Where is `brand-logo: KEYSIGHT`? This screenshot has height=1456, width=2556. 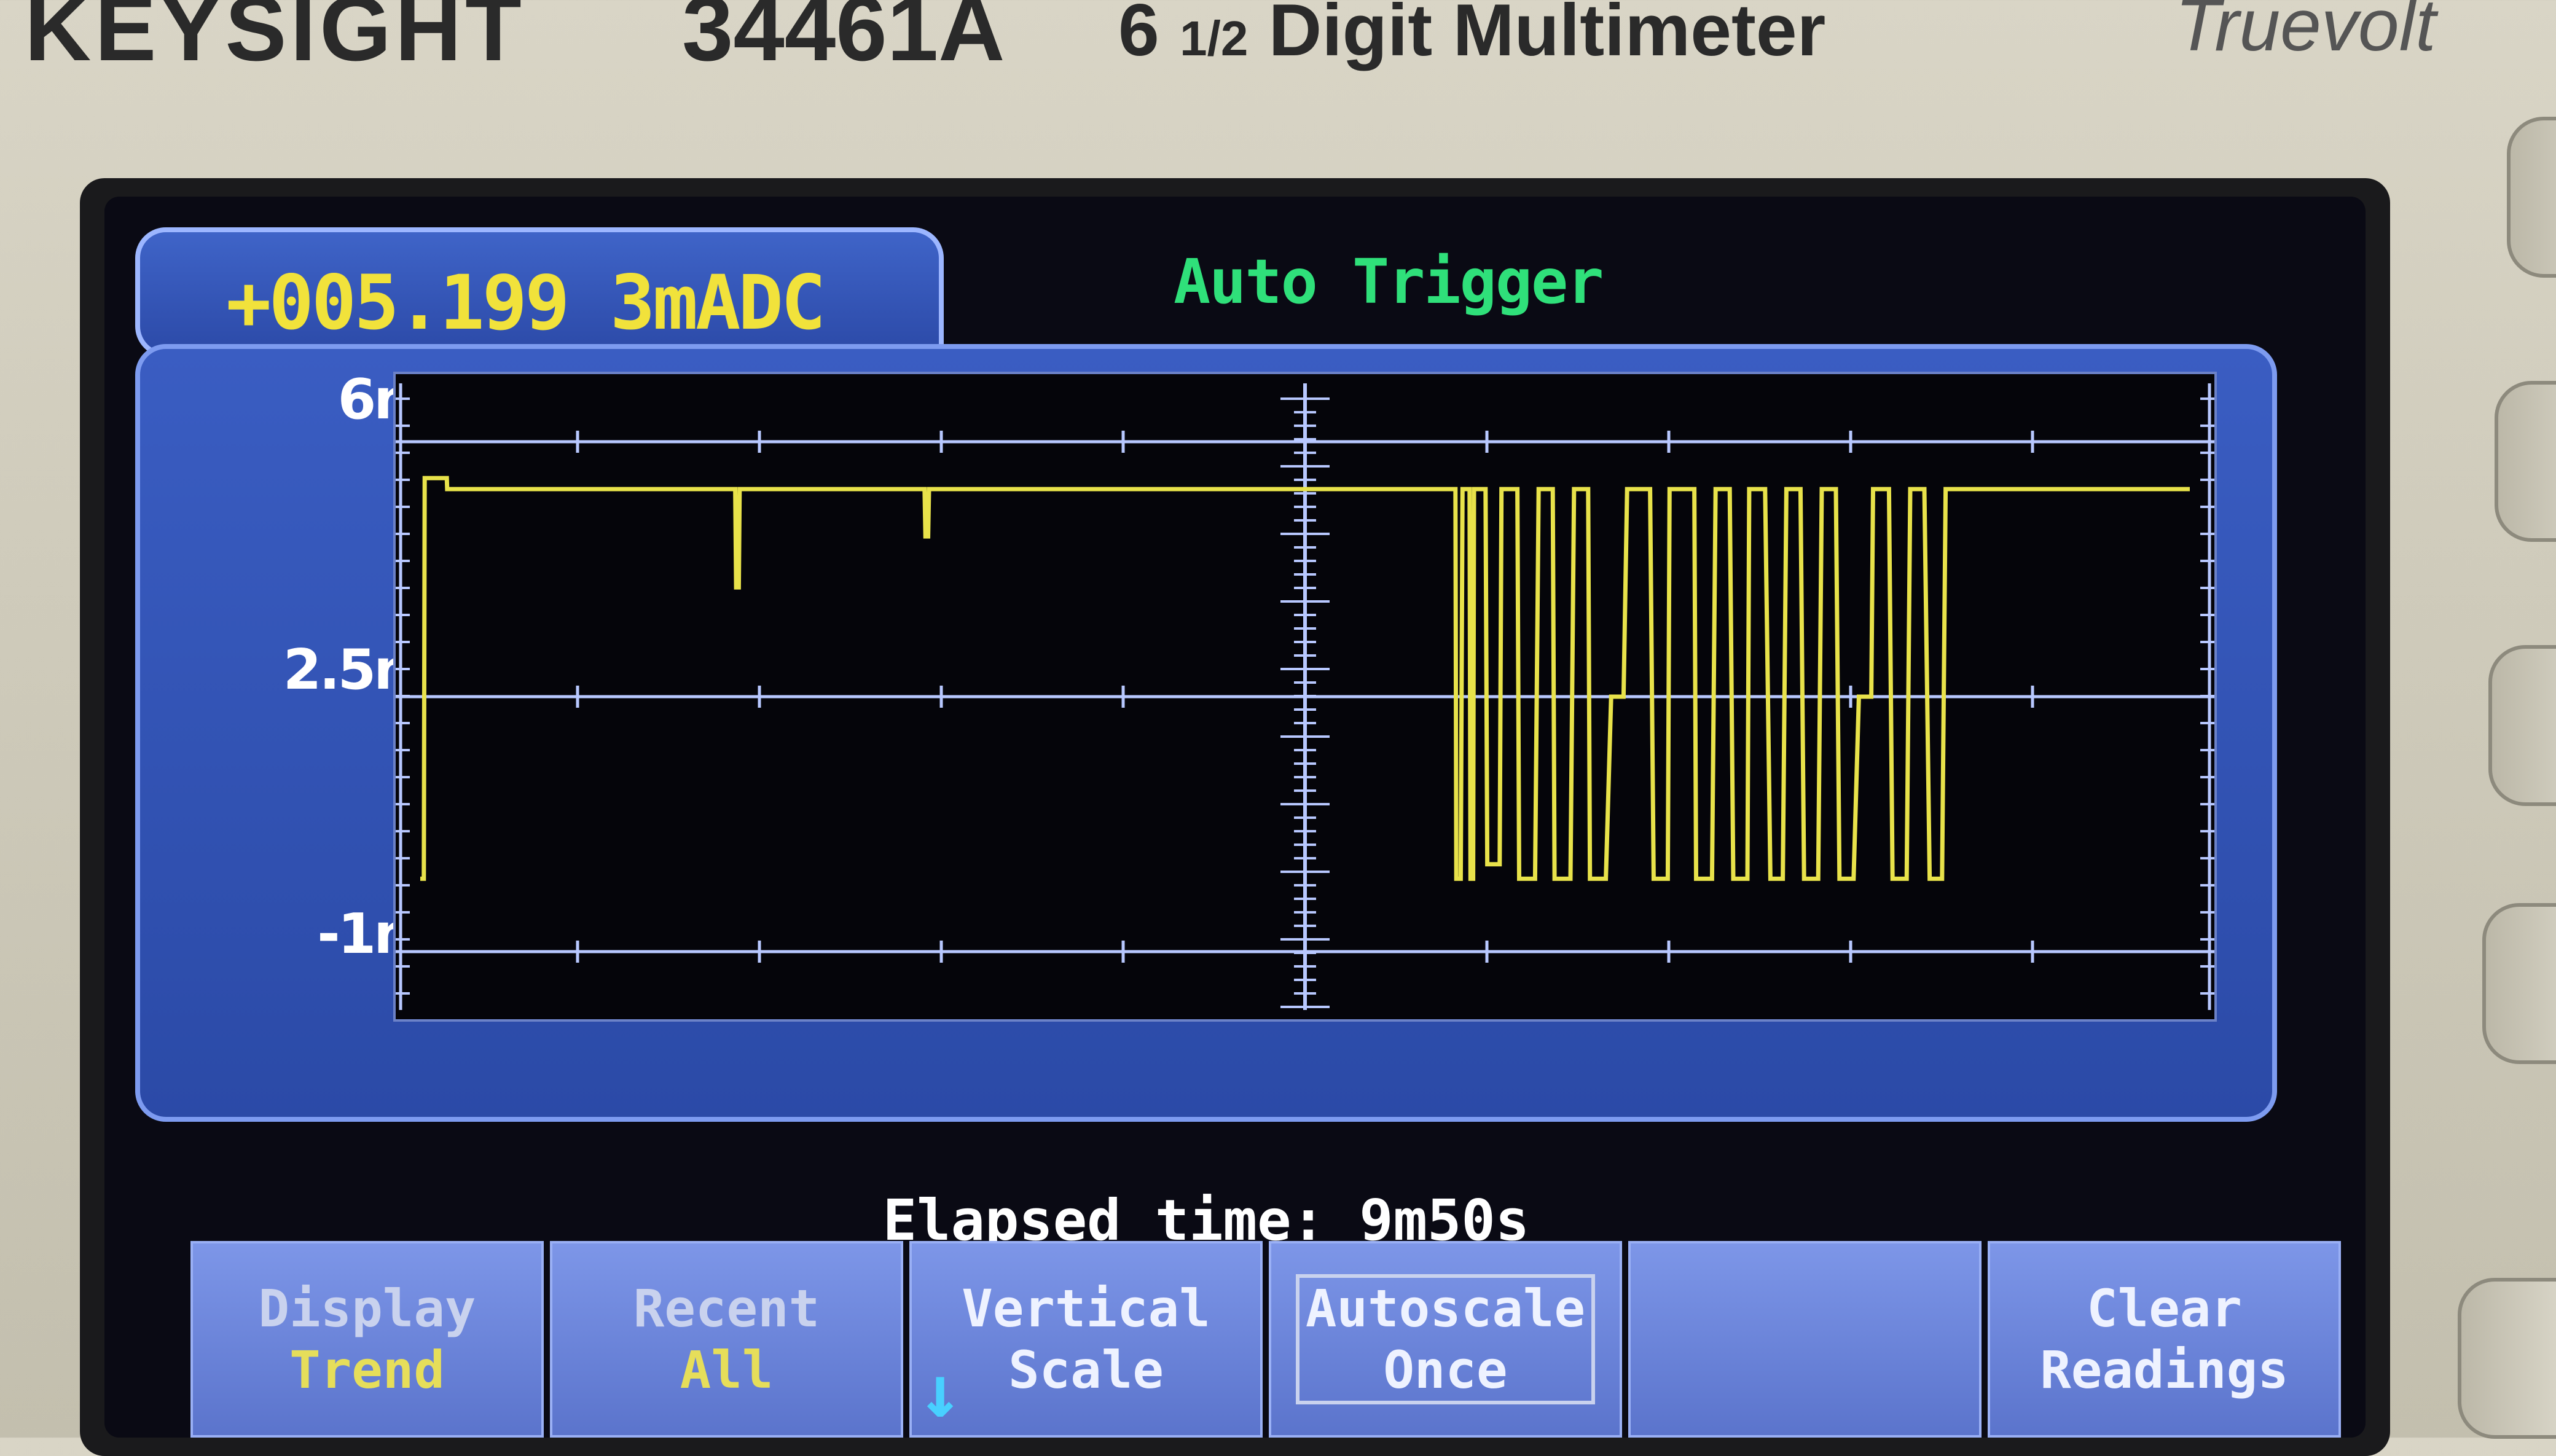 brand-logo: KEYSIGHT is located at coordinates (275, 40).